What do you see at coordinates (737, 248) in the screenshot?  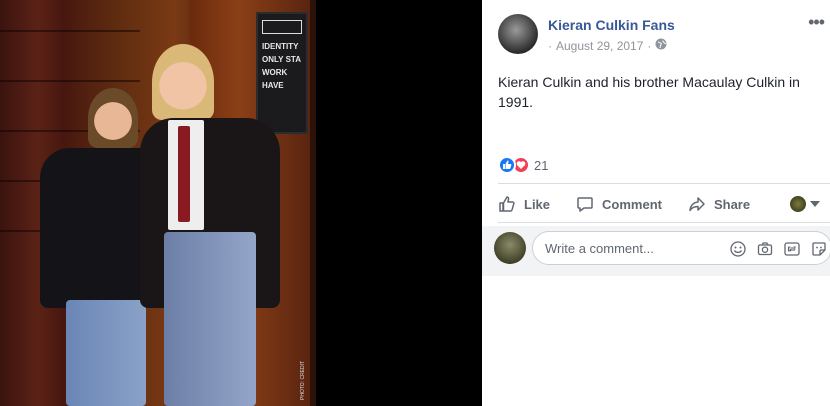 I see `smiley-icon` at bounding box center [737, 248].